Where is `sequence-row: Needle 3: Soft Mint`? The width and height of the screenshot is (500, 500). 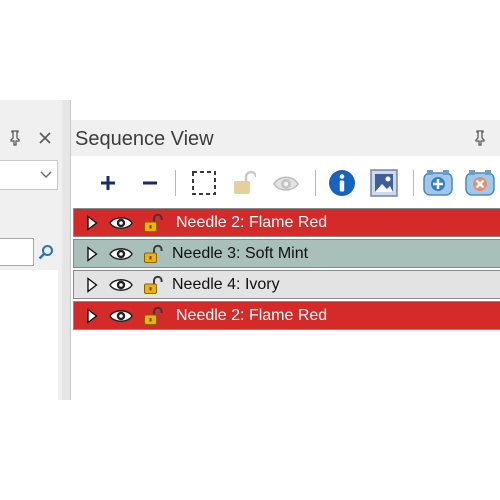
sequence-row: Needle 3: Soft Mint is located at coordinates (286, 253).